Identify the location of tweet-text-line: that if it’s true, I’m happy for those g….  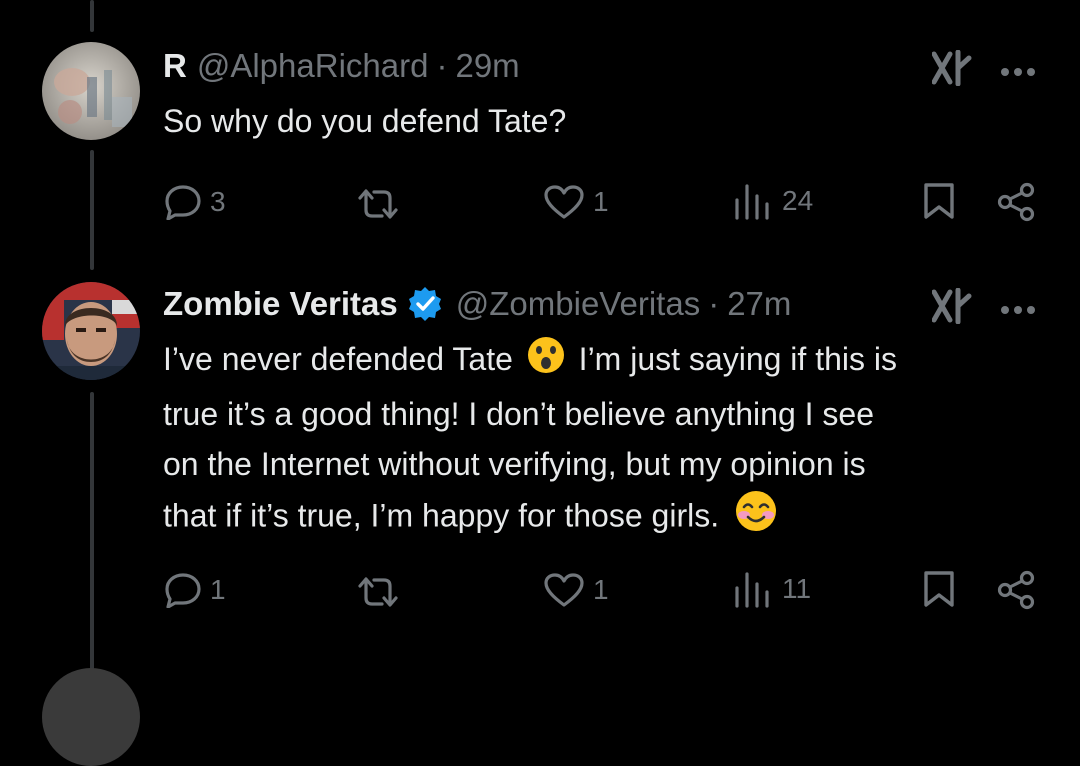
(603, 518).